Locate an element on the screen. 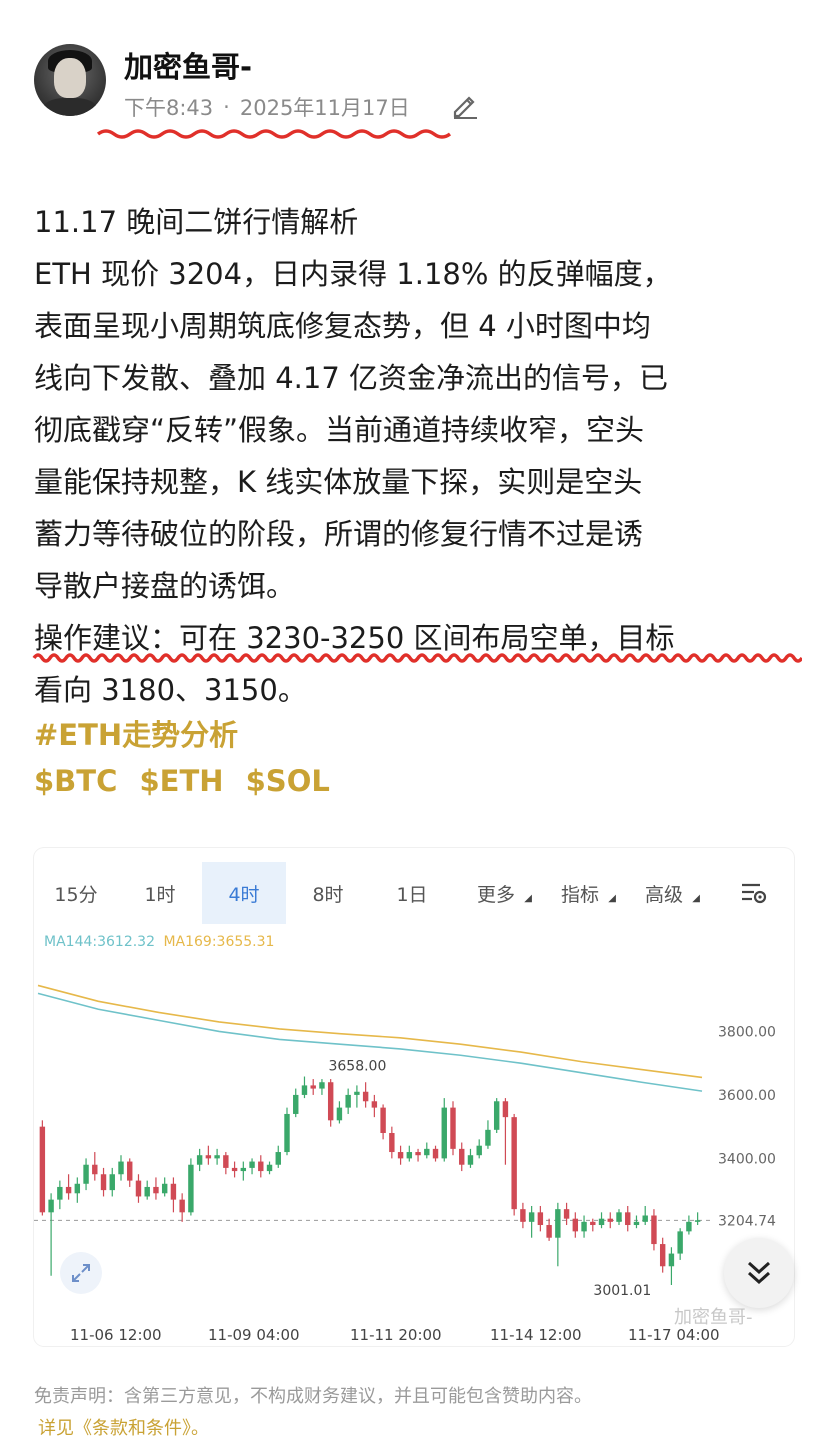 The width and height of the screenshot is (828, 1442). cashtag-btc: $BTC is located at coordinates (75, 781).